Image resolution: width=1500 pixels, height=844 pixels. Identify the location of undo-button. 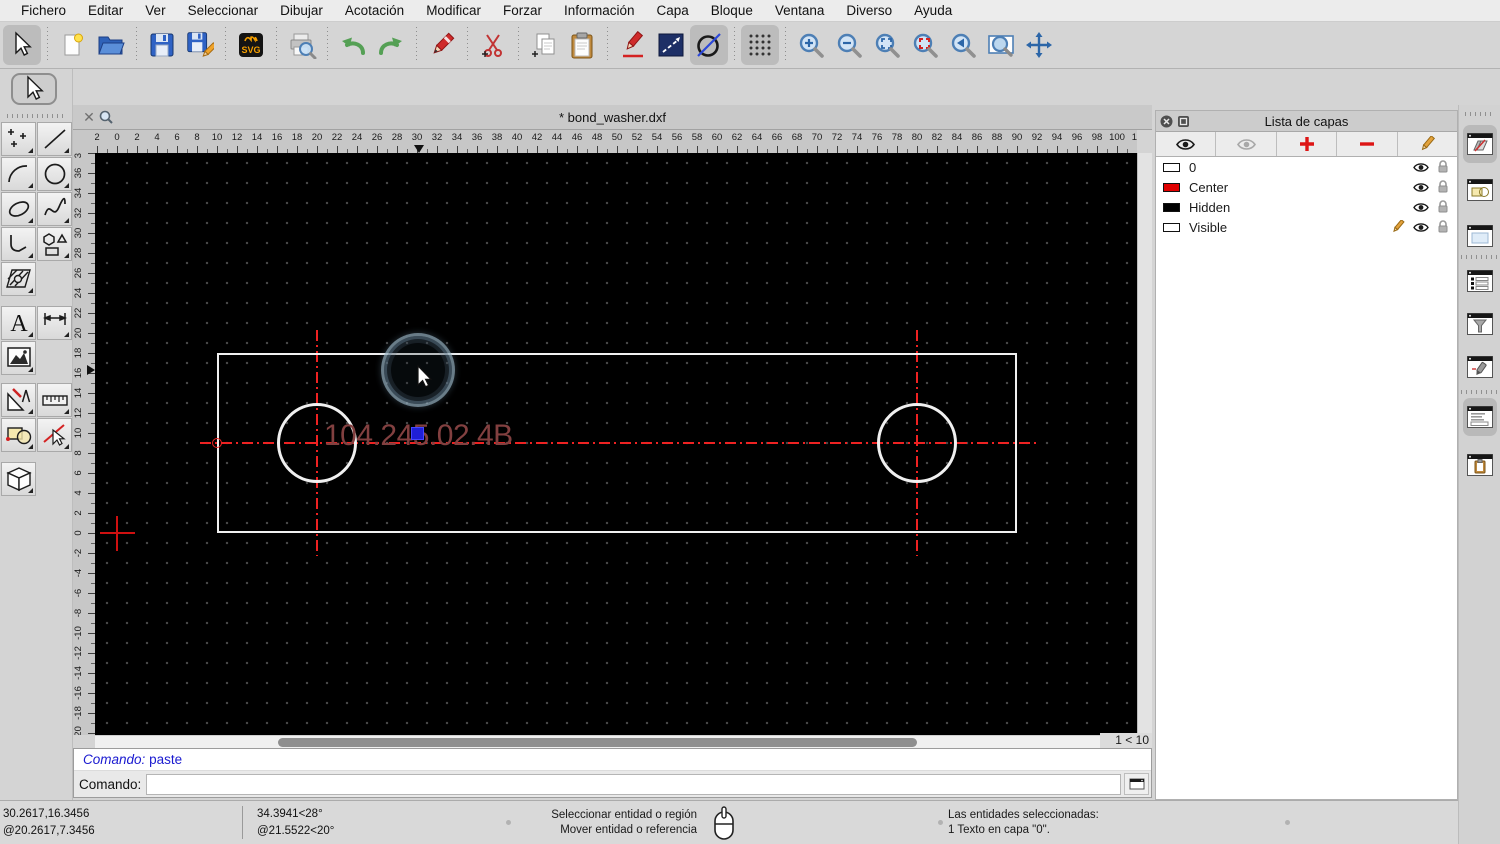
(353, 45).